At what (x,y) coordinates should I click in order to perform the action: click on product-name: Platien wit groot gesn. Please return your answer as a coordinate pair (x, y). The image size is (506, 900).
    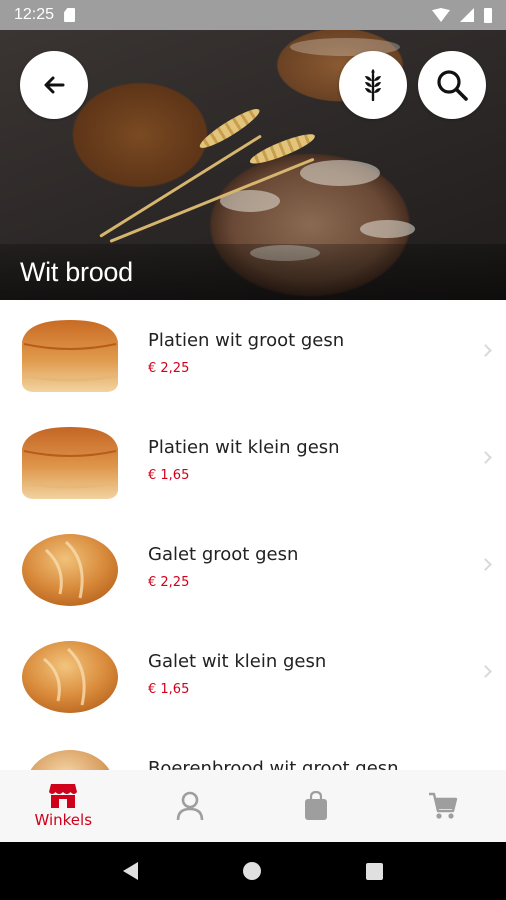
    Looking at the image, I should click on (246, 340).